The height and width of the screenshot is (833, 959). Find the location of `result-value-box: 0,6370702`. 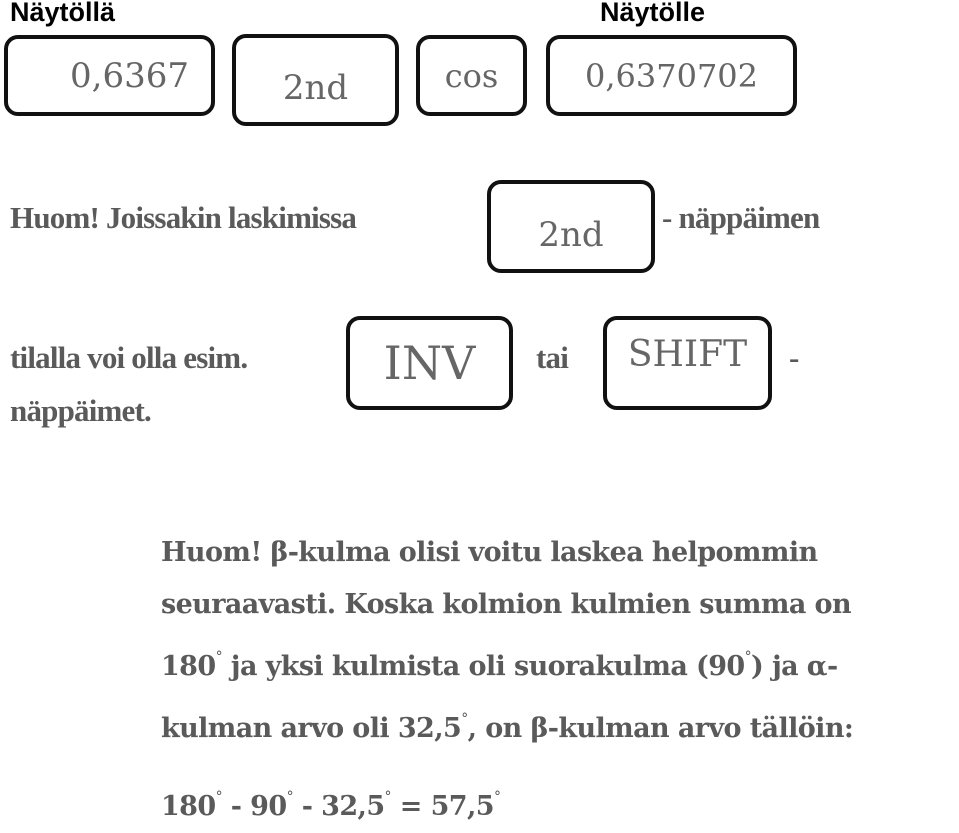

result-value-box: 0,6370702 is located at coordinates (671, 75).